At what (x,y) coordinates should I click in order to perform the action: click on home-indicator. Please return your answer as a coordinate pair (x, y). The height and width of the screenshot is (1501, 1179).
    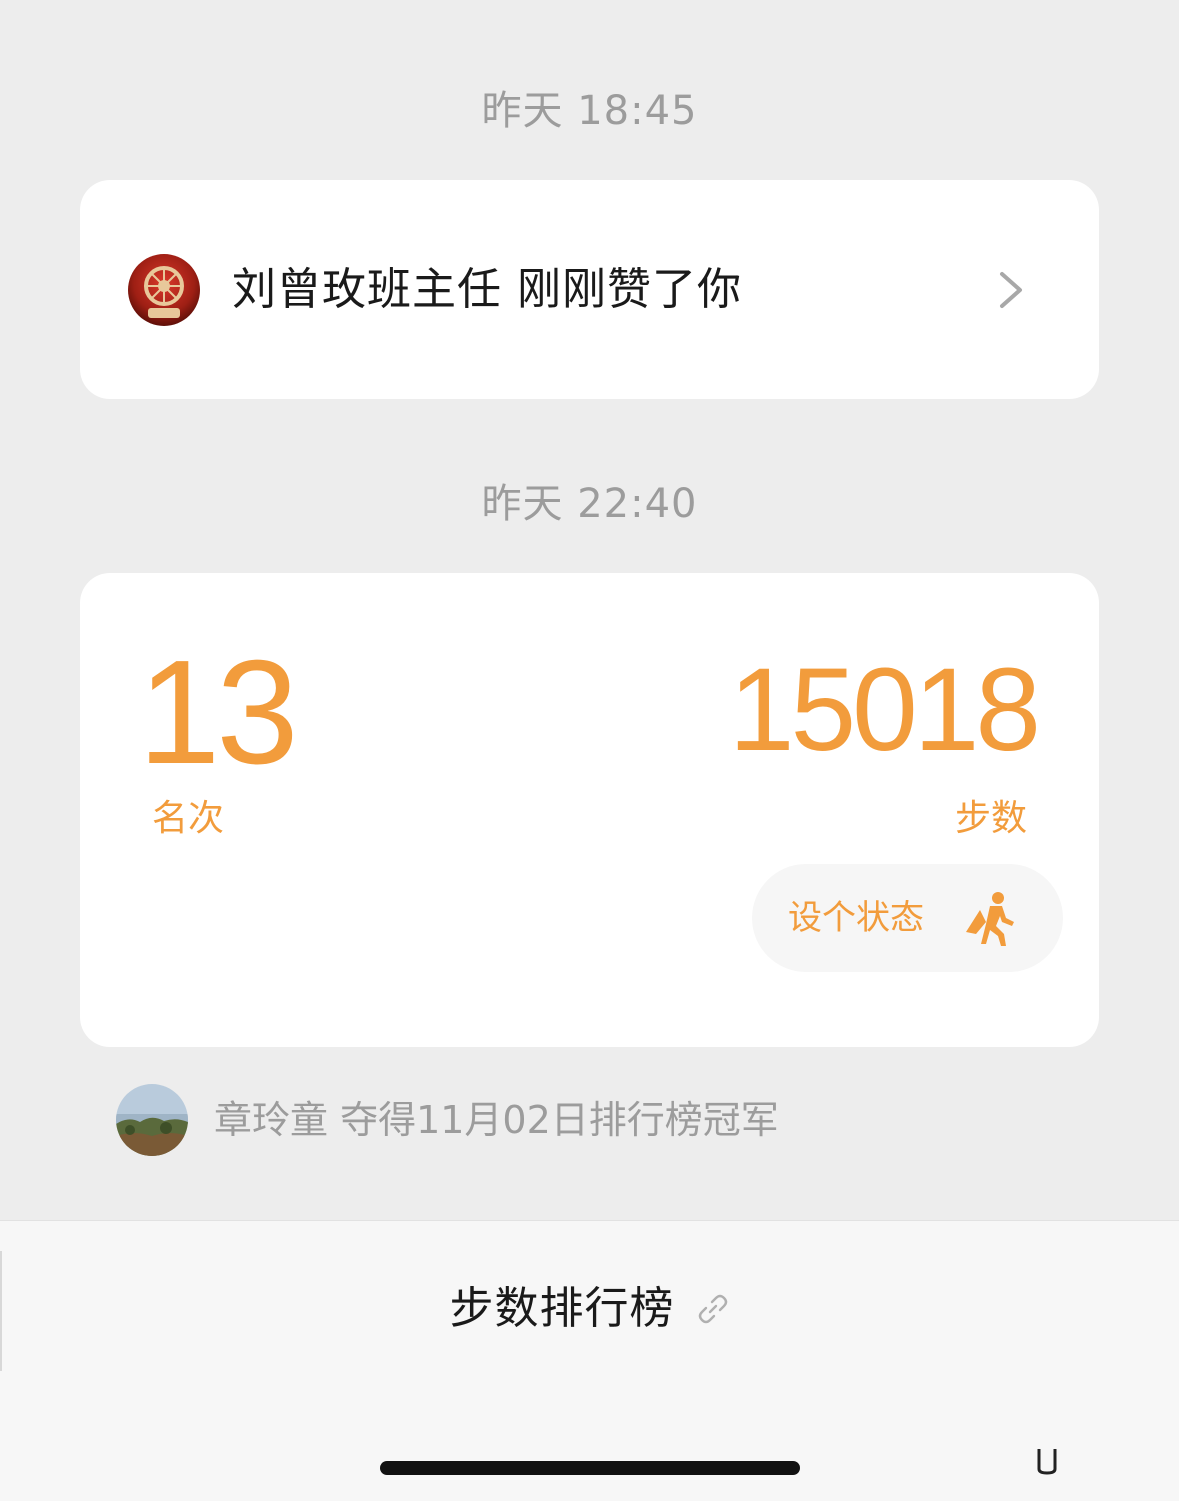
    Looking at the image, I should click on (590, 1468).